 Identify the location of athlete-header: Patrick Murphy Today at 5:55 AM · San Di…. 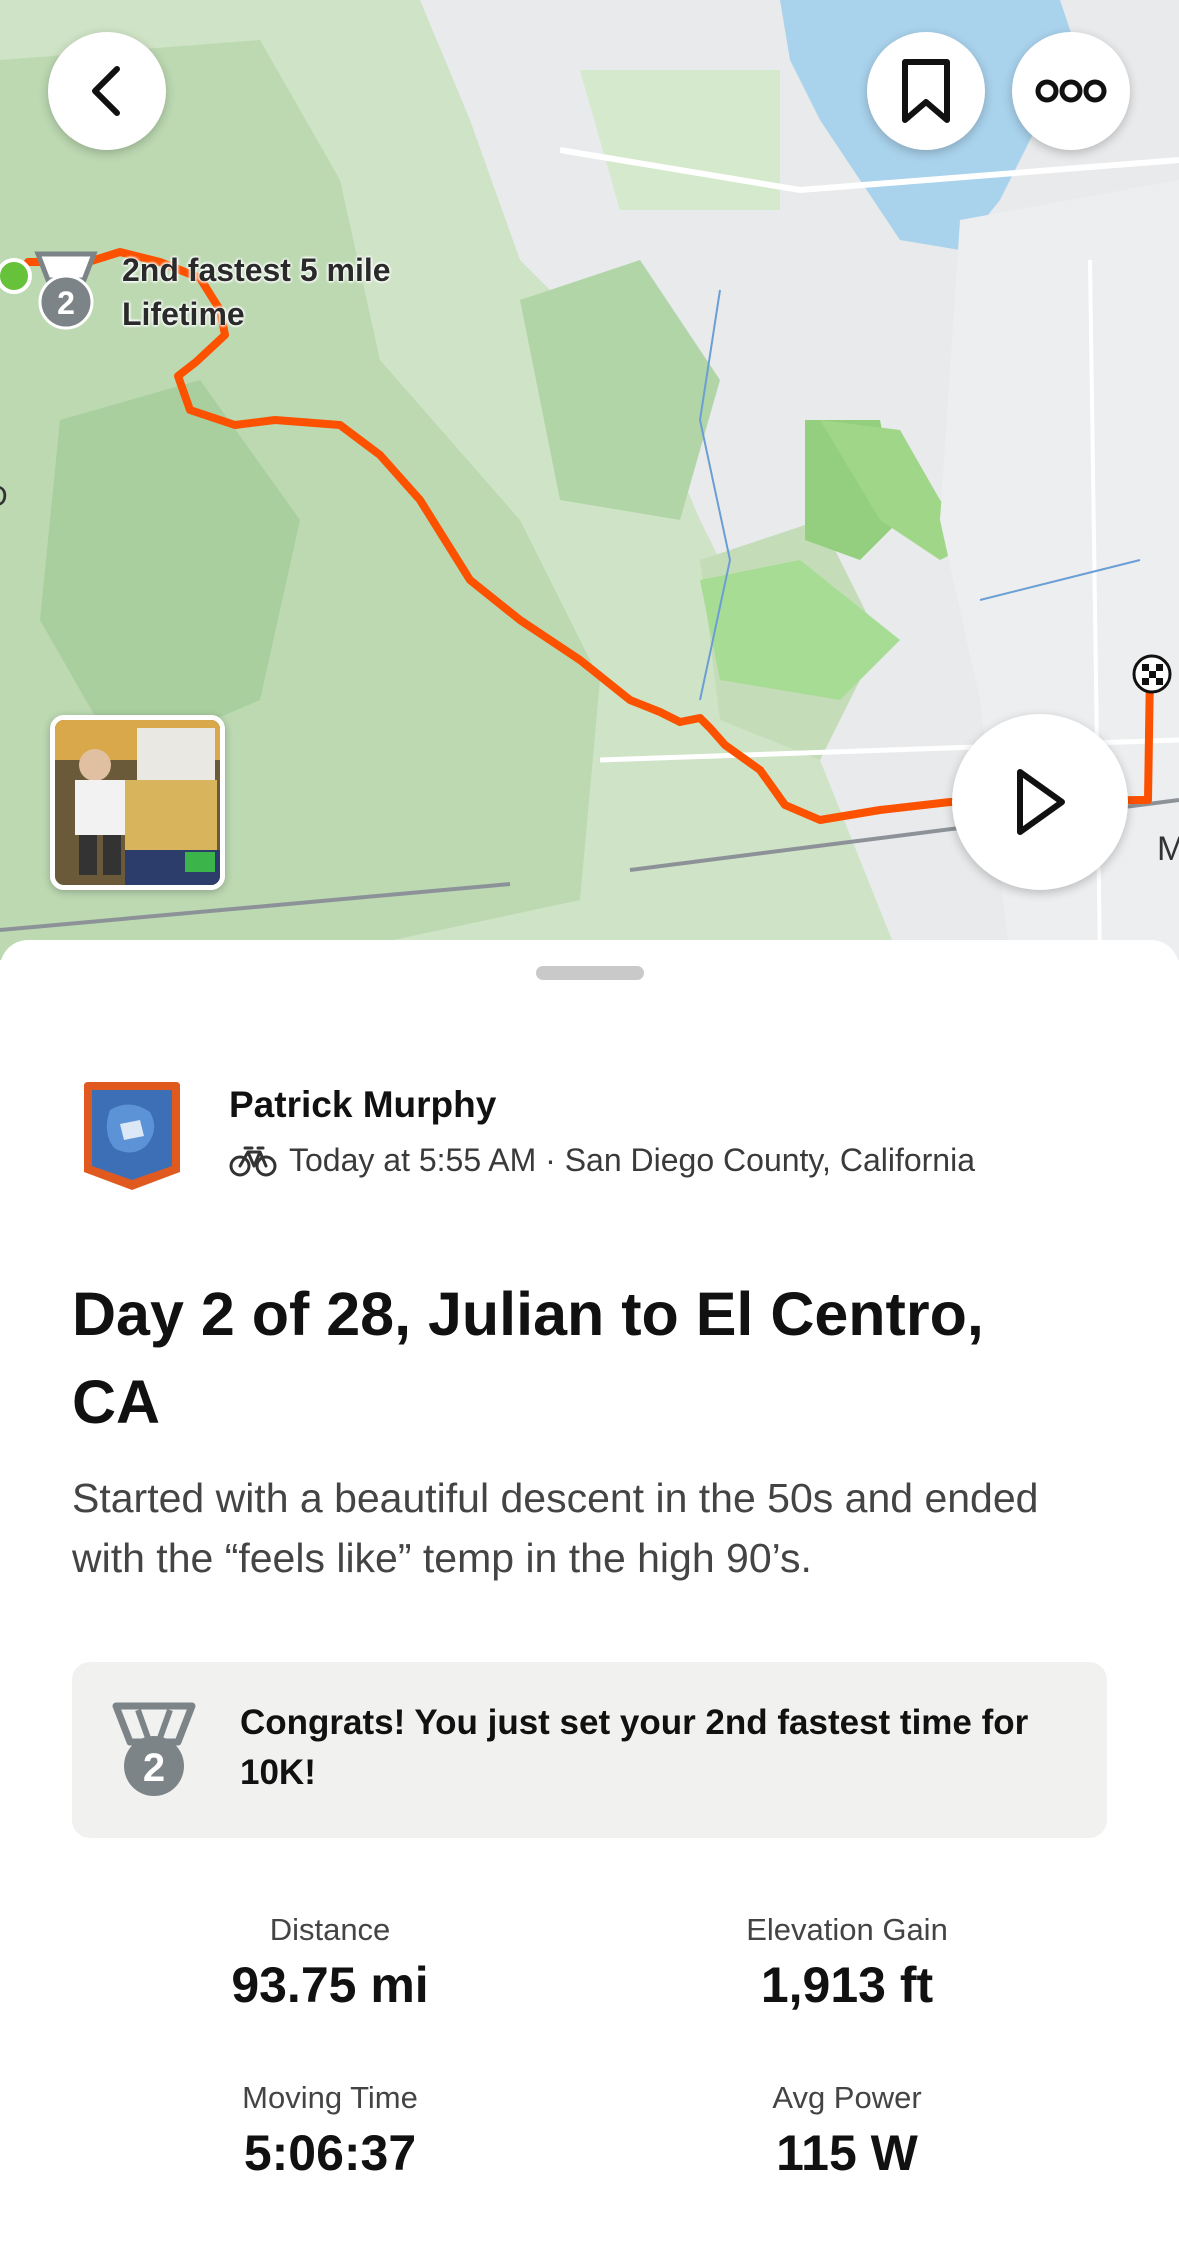
(592, 1140).